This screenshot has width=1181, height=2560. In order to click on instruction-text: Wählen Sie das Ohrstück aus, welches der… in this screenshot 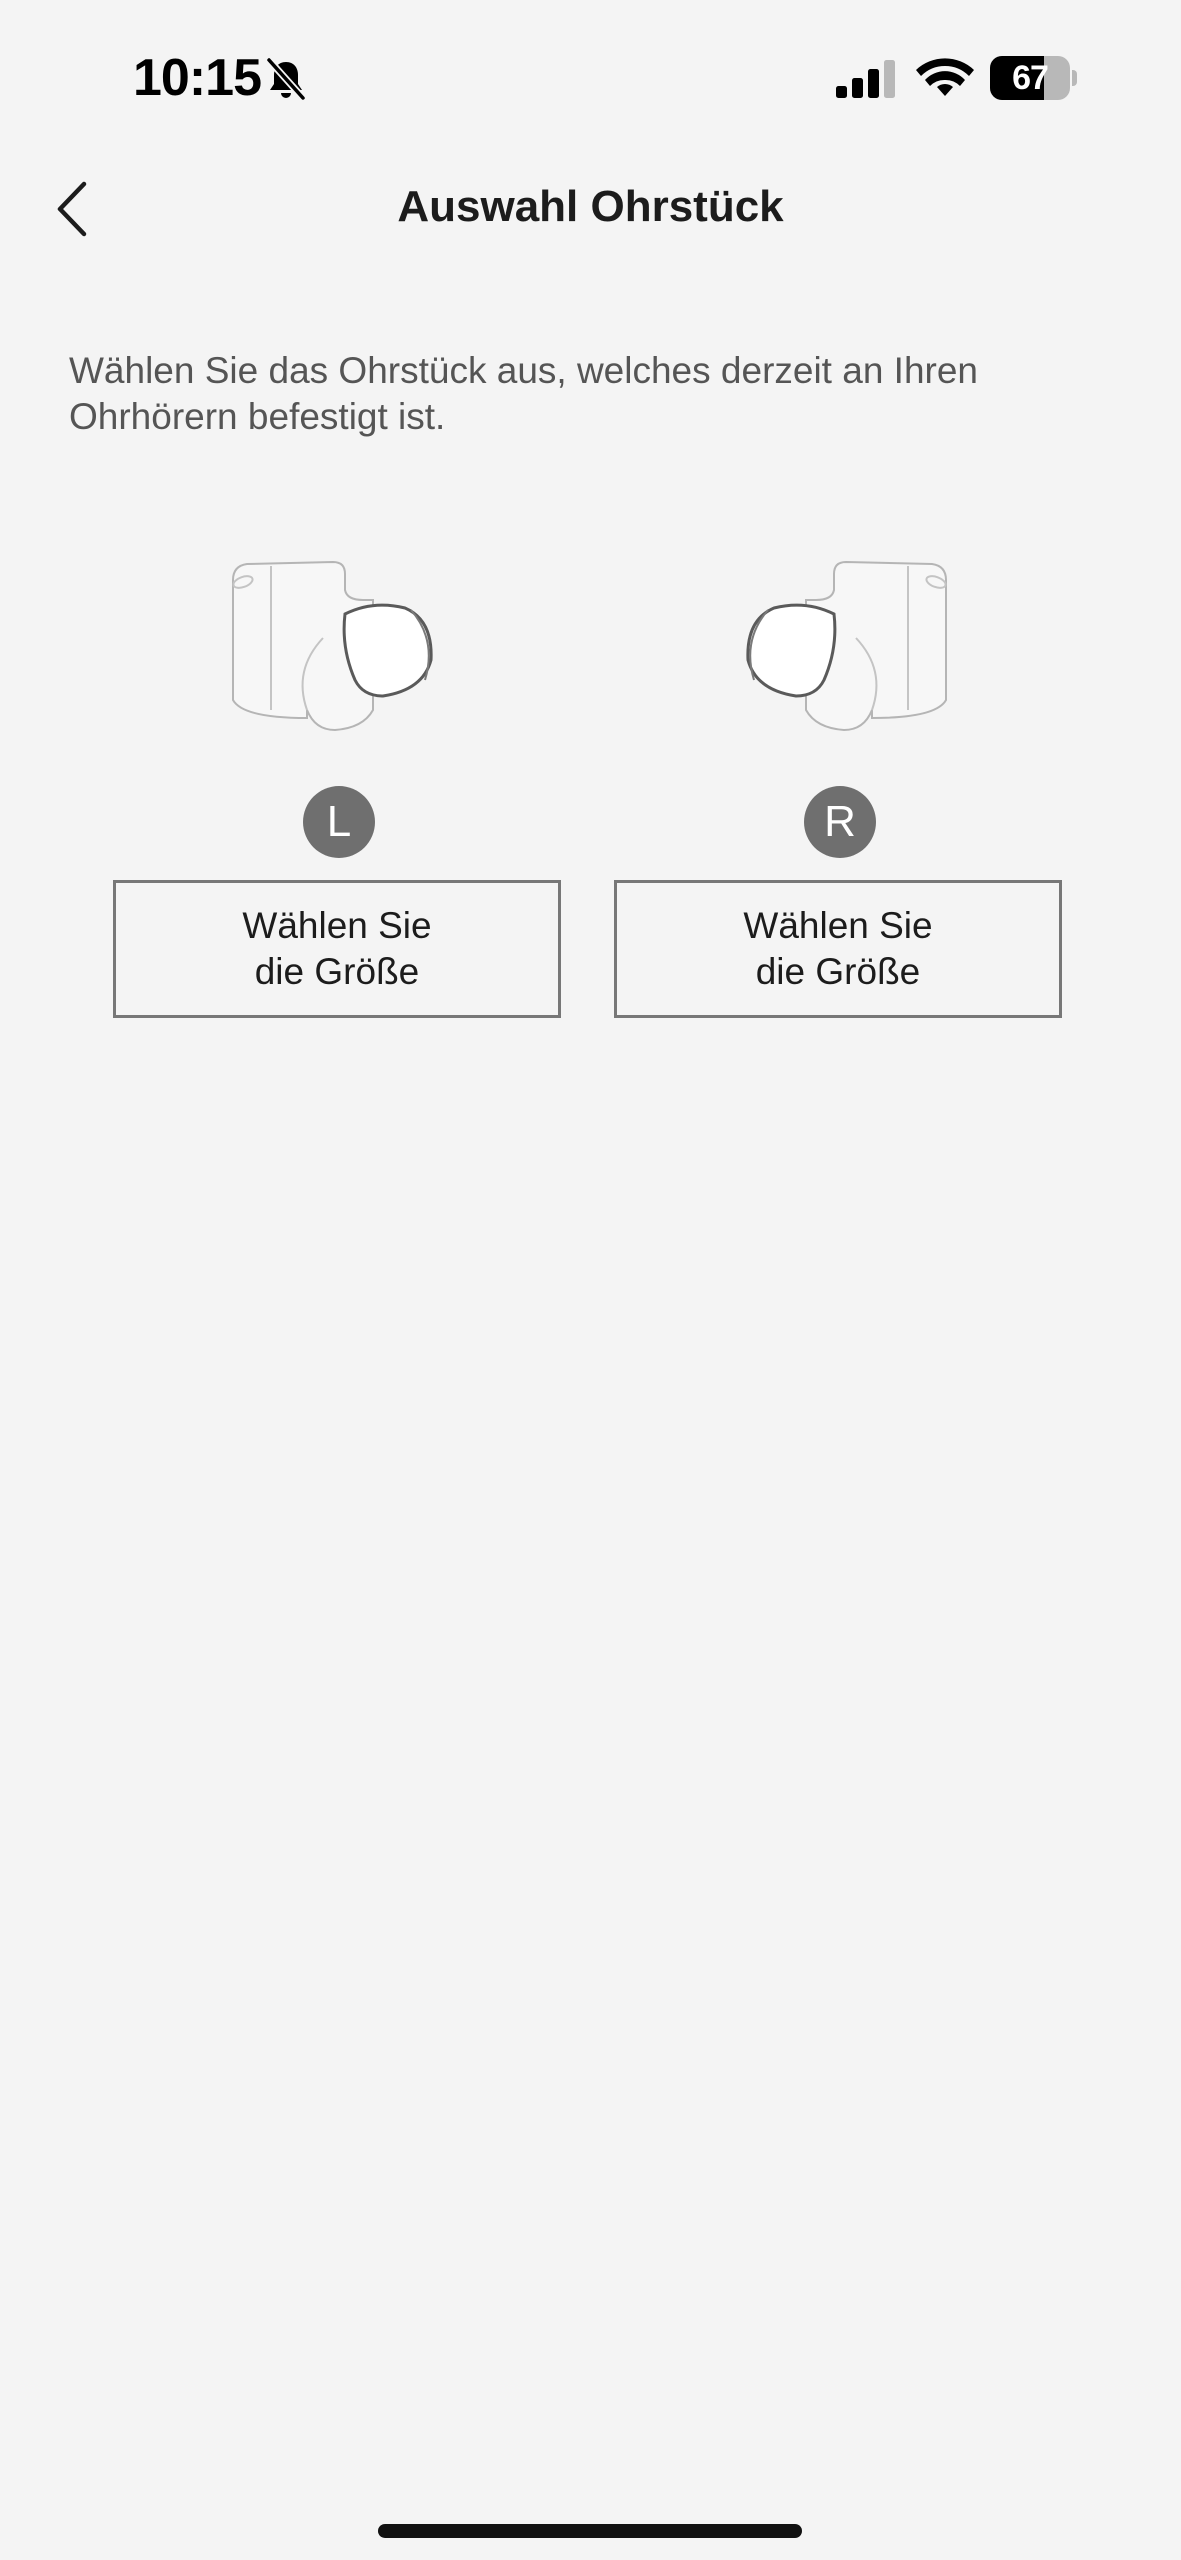, I will do `click(524, 393)`.